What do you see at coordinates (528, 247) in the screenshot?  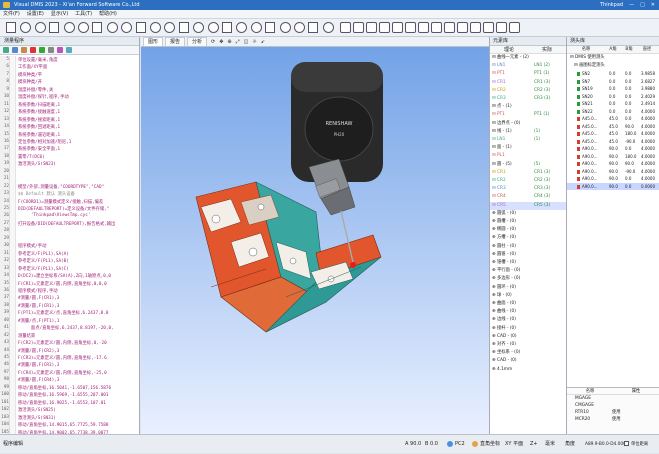 I see `feature-row: ⊕ 圆柱 - (0)` at bounding box center [528, 247].